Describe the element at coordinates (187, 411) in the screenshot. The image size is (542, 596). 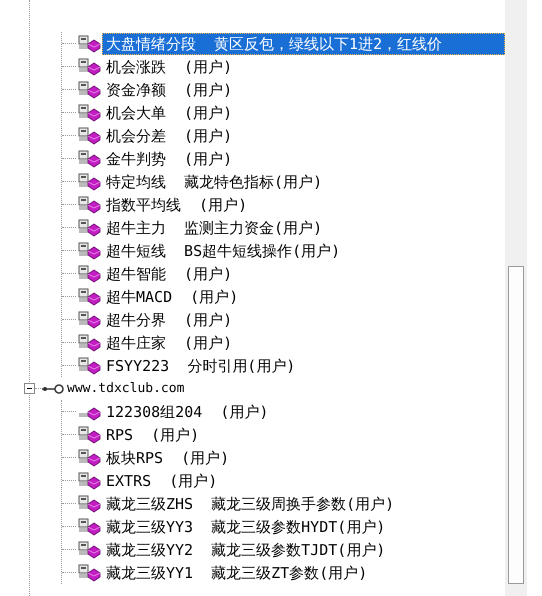
I see `formula-item: 122308组204 (用户)` at that location.